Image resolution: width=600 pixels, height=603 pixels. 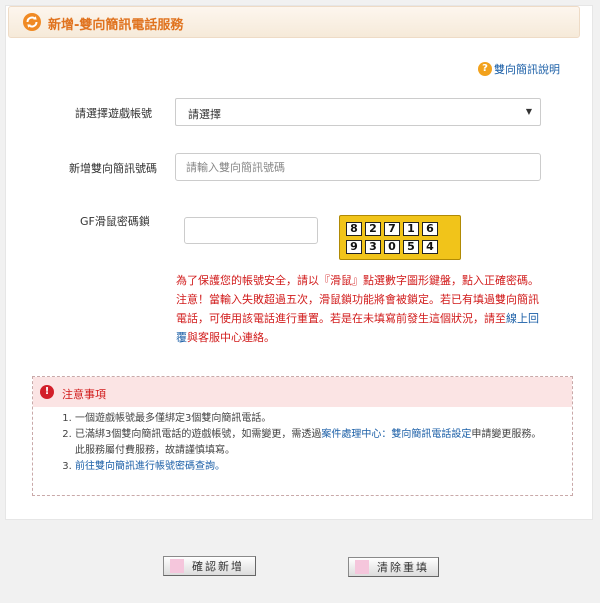 What do you see at coordinates (403, 567) in the screenshot?
I see `clear-reset-label: 清除重填` at bounding box center [403, 567].